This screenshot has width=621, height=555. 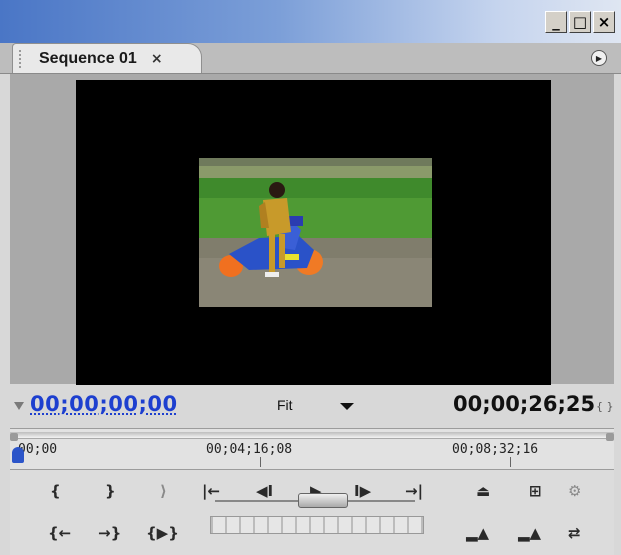 What do you see at coordinates (110, 491) in the screenshot?
I see `mark-out-button: }` at bounding box center [110, 491].